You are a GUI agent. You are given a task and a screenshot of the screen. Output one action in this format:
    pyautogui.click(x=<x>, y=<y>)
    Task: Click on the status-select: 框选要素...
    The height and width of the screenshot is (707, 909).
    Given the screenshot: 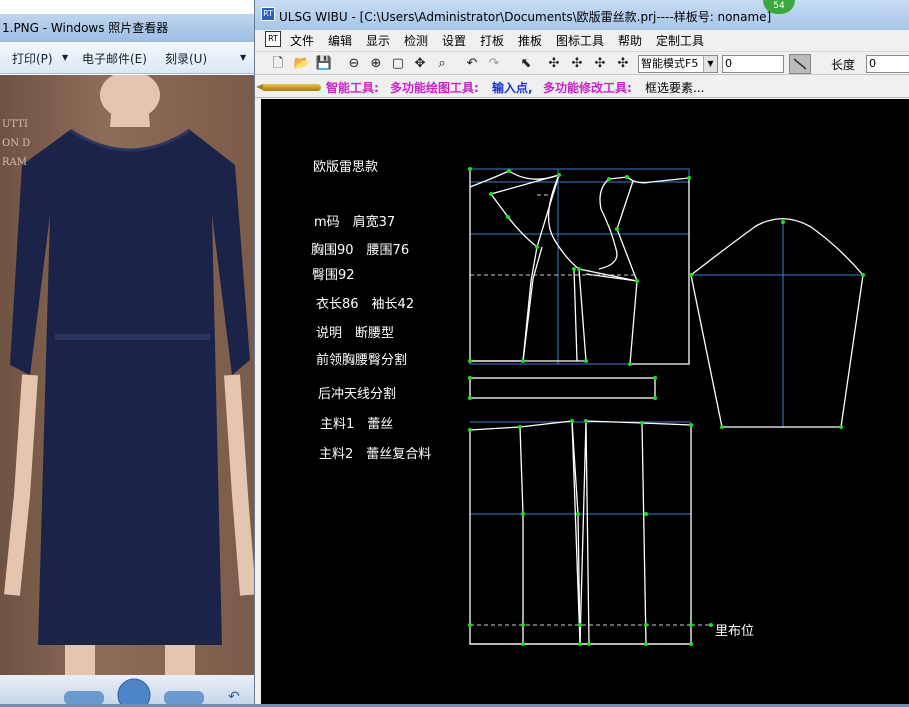 What is the action you would take?
    pyautogui.click(x=675, y=88)
    